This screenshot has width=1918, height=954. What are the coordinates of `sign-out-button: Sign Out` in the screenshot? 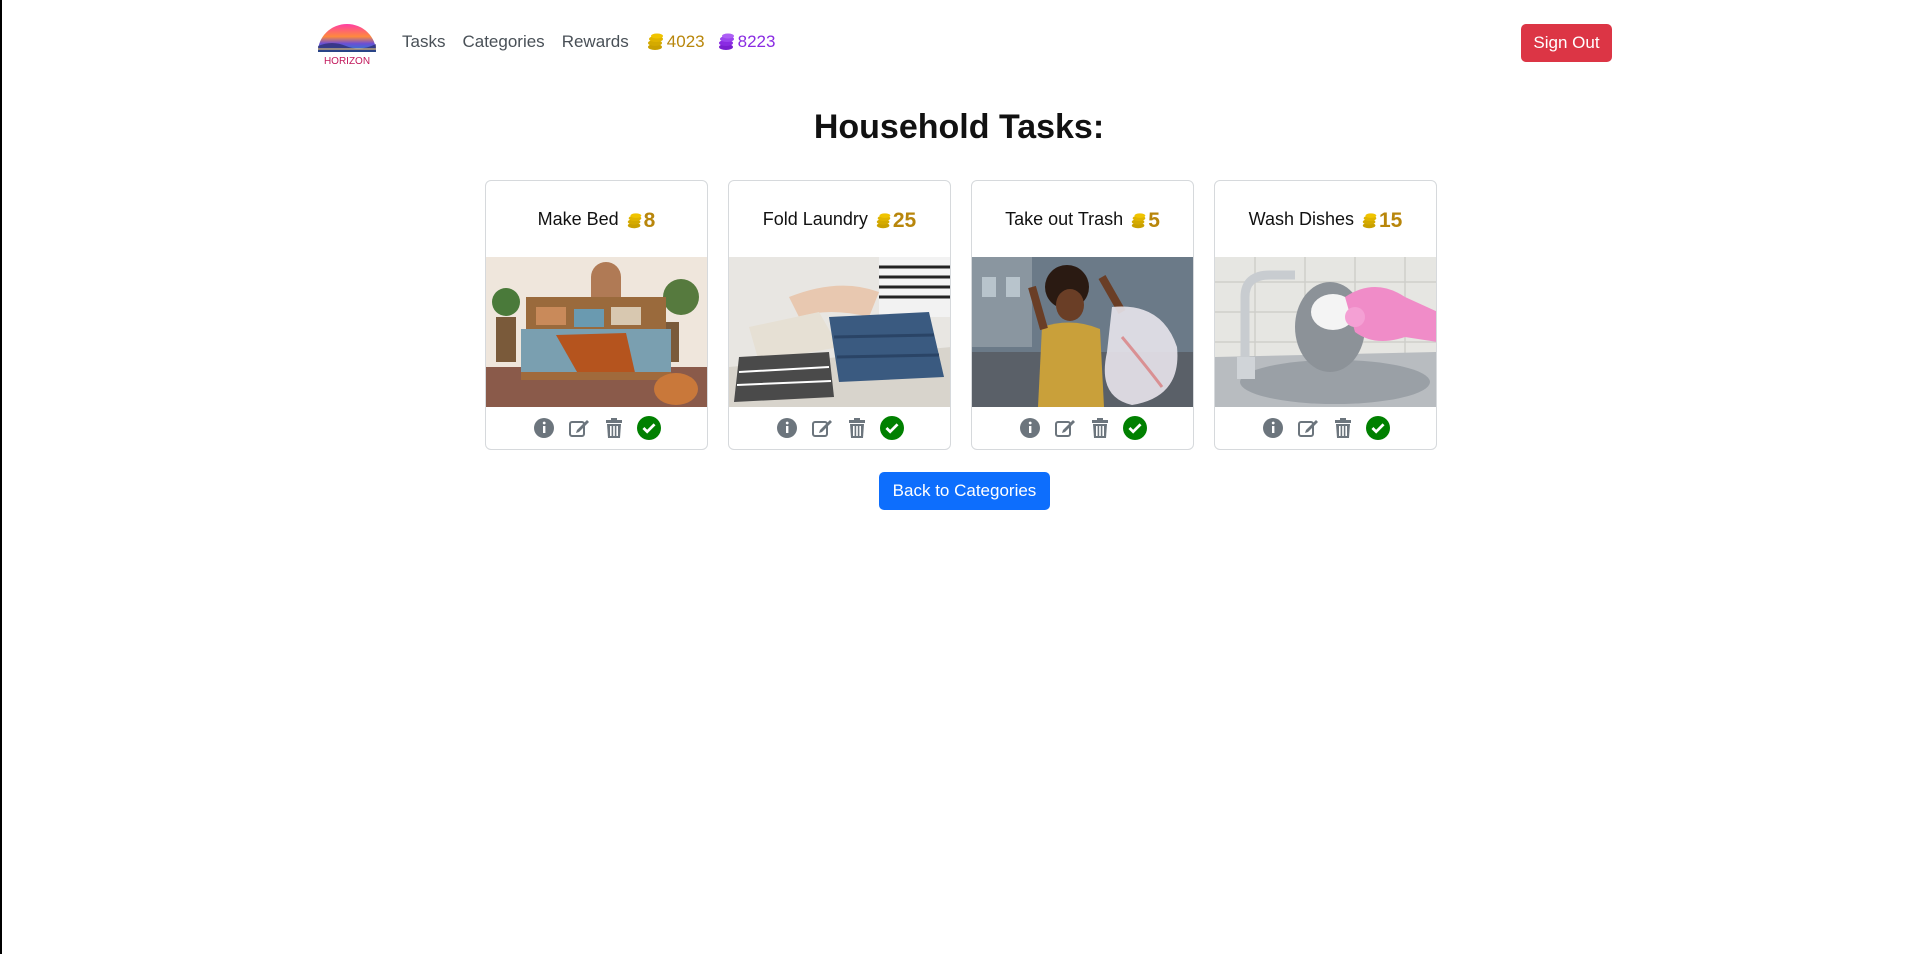 It's located at (1566, 43).